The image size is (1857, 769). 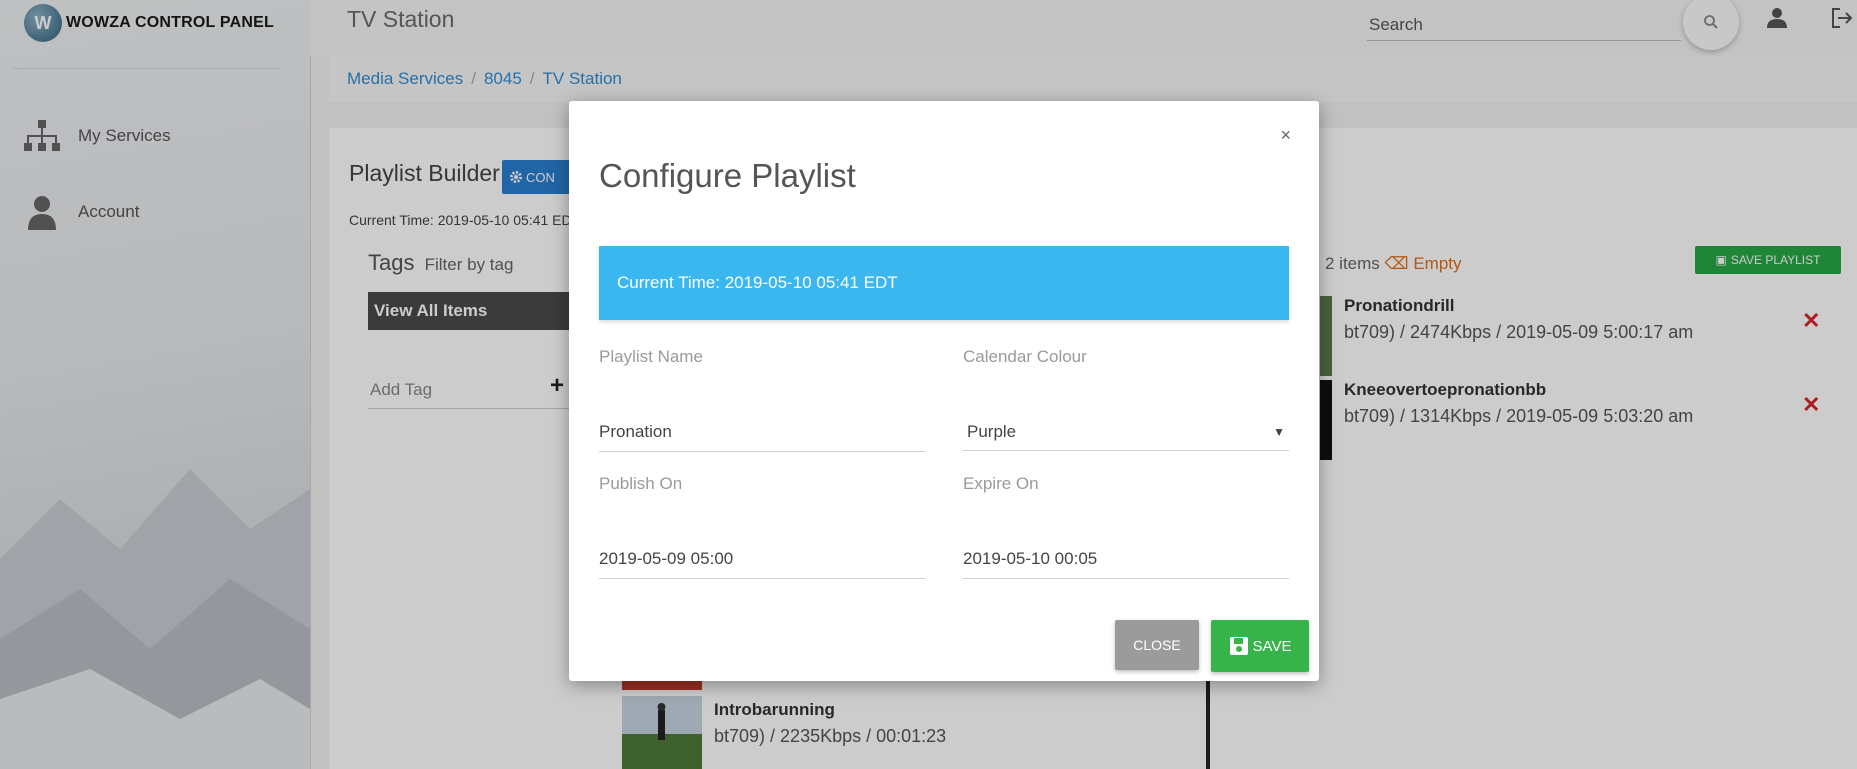 What do you see at coordinates (1126, 432) in the screenshot?
I see `calendar-colour-select: Purple ▼` at bounding box center [1126, 432].